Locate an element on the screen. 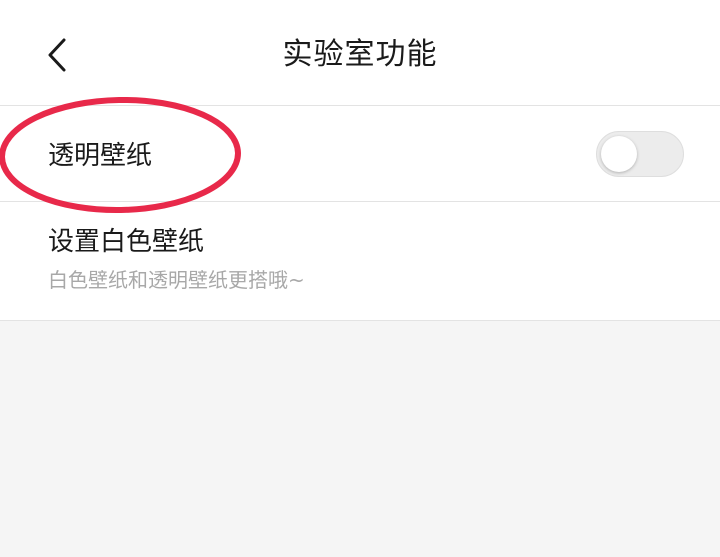 The width and height of the screenshot is (720, 557). page-title: 实验室功能 is located at coordinates (360, 54).